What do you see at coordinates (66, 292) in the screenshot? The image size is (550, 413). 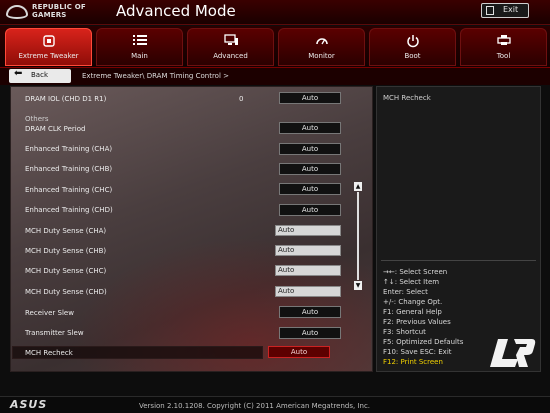 I see `setting-label-mch-duty-chd: MCH Duty Sense (CHD)` at bounding box center [66, 292].